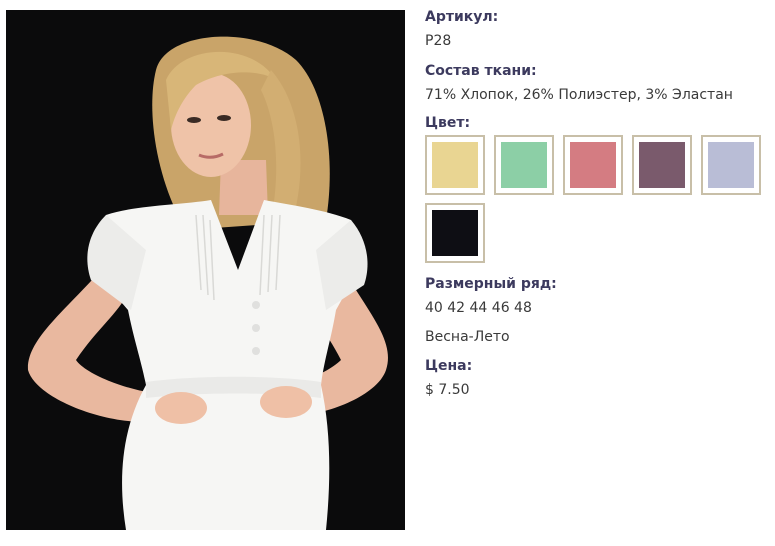 The height and width of the screenshot is (546, 775). I want to click on color-label: Цвет:, so click(448, 123).